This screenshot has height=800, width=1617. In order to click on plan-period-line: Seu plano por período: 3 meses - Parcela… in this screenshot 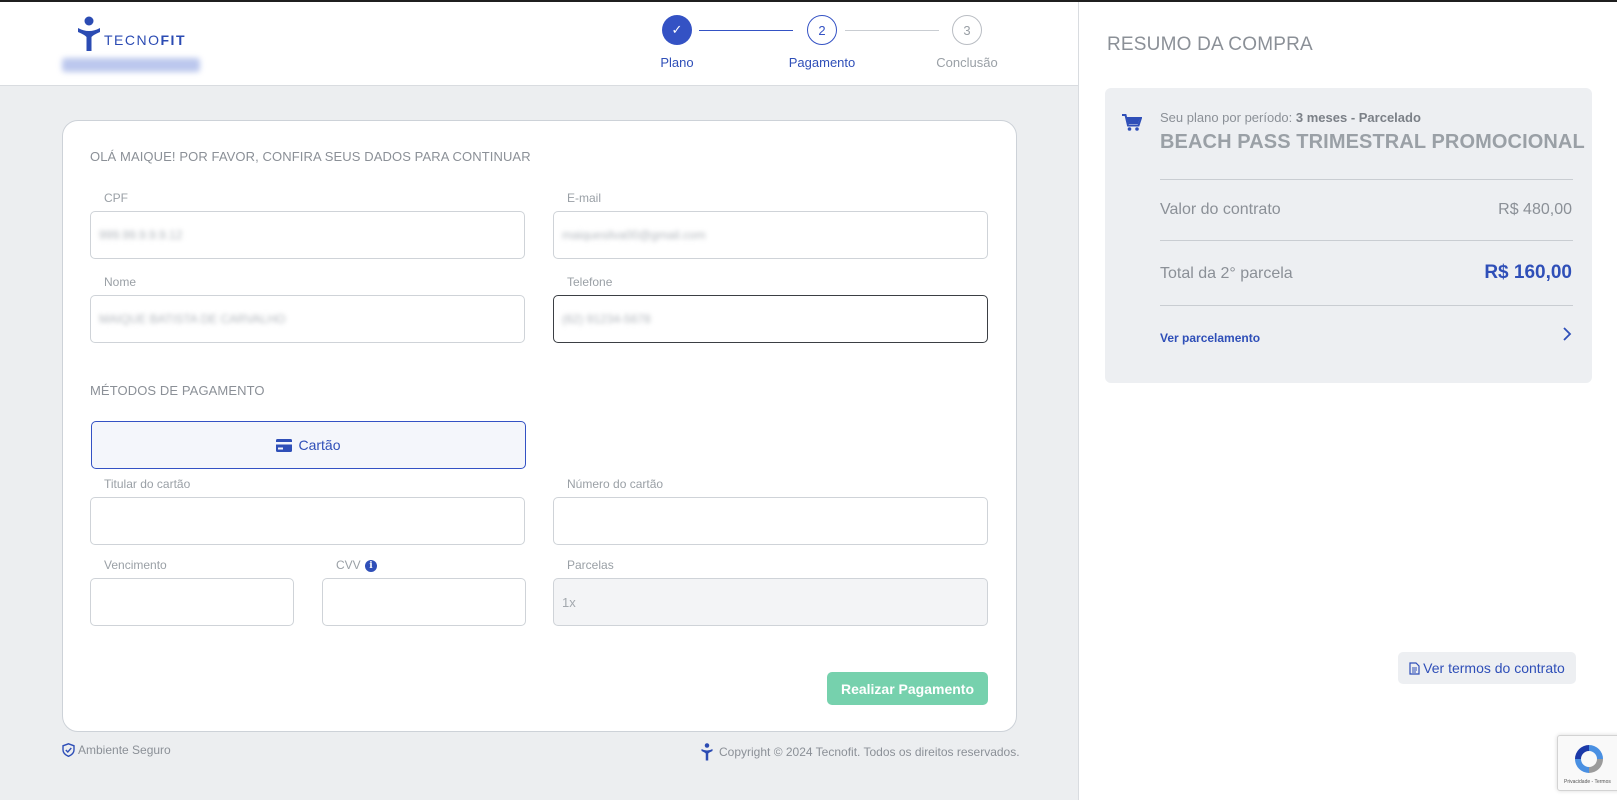, I will do `click(1290, 117)`.